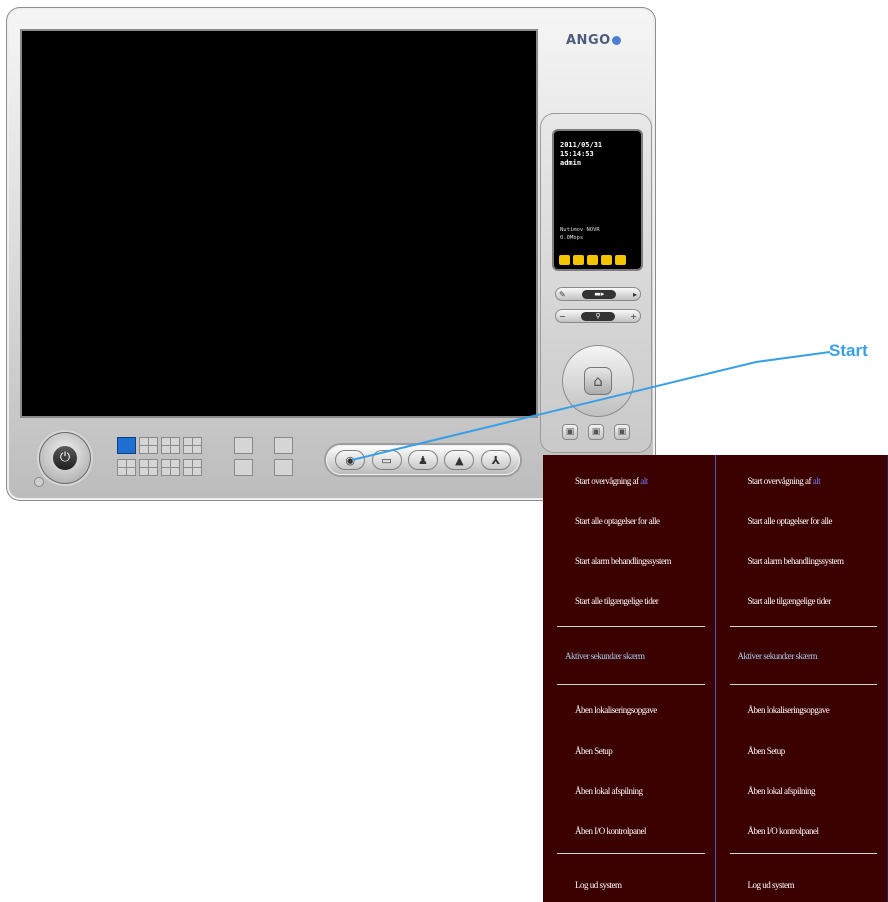 The image size is (888, 902). I want to click on record-icon, so click(578, 260).